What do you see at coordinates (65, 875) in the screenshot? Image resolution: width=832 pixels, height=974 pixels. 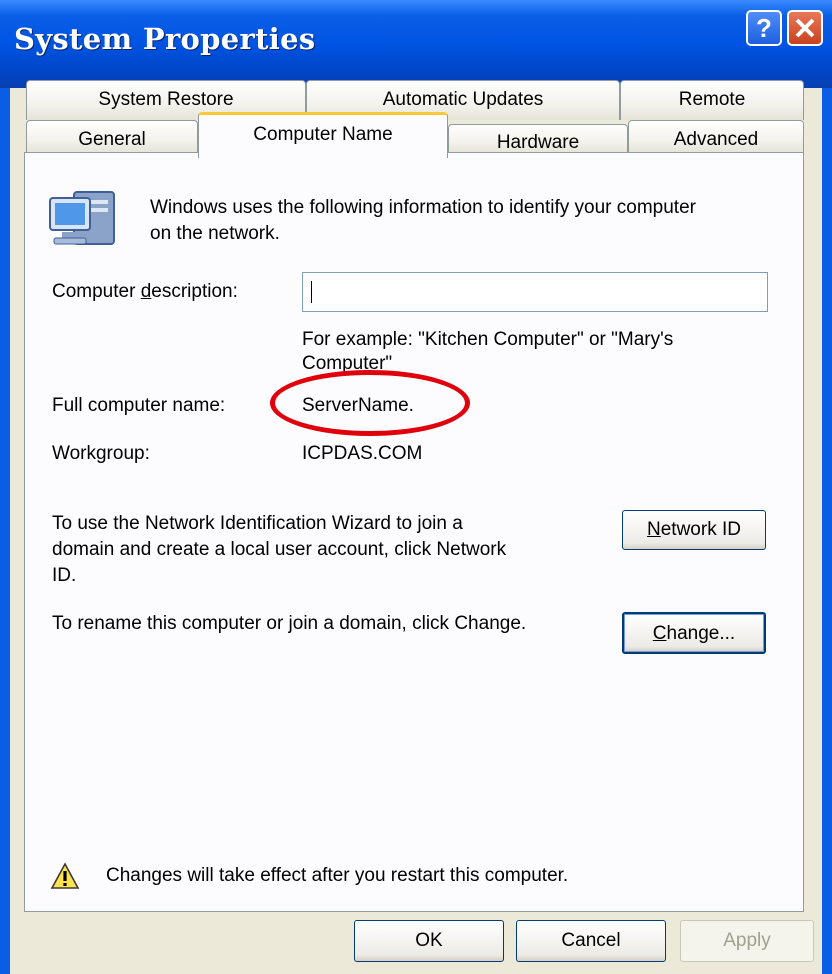 I see `warning-icon` at bounding box center [65, 875].